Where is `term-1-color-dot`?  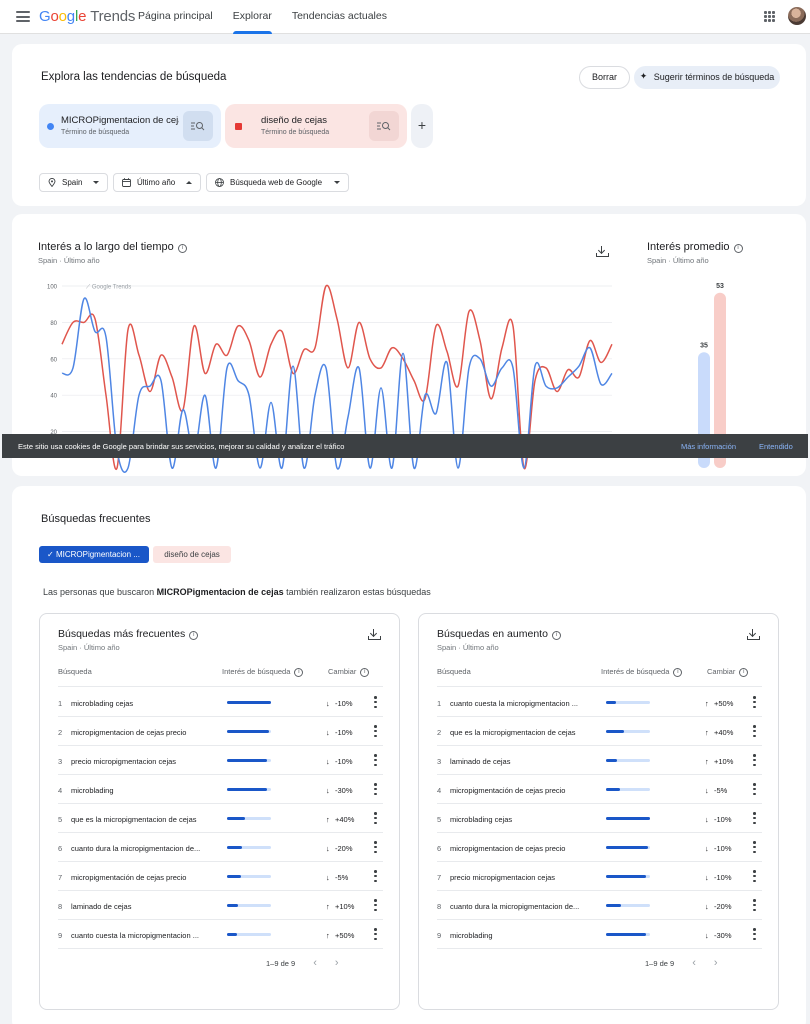 term-1-color-dot is located at coordinates (50, 126).